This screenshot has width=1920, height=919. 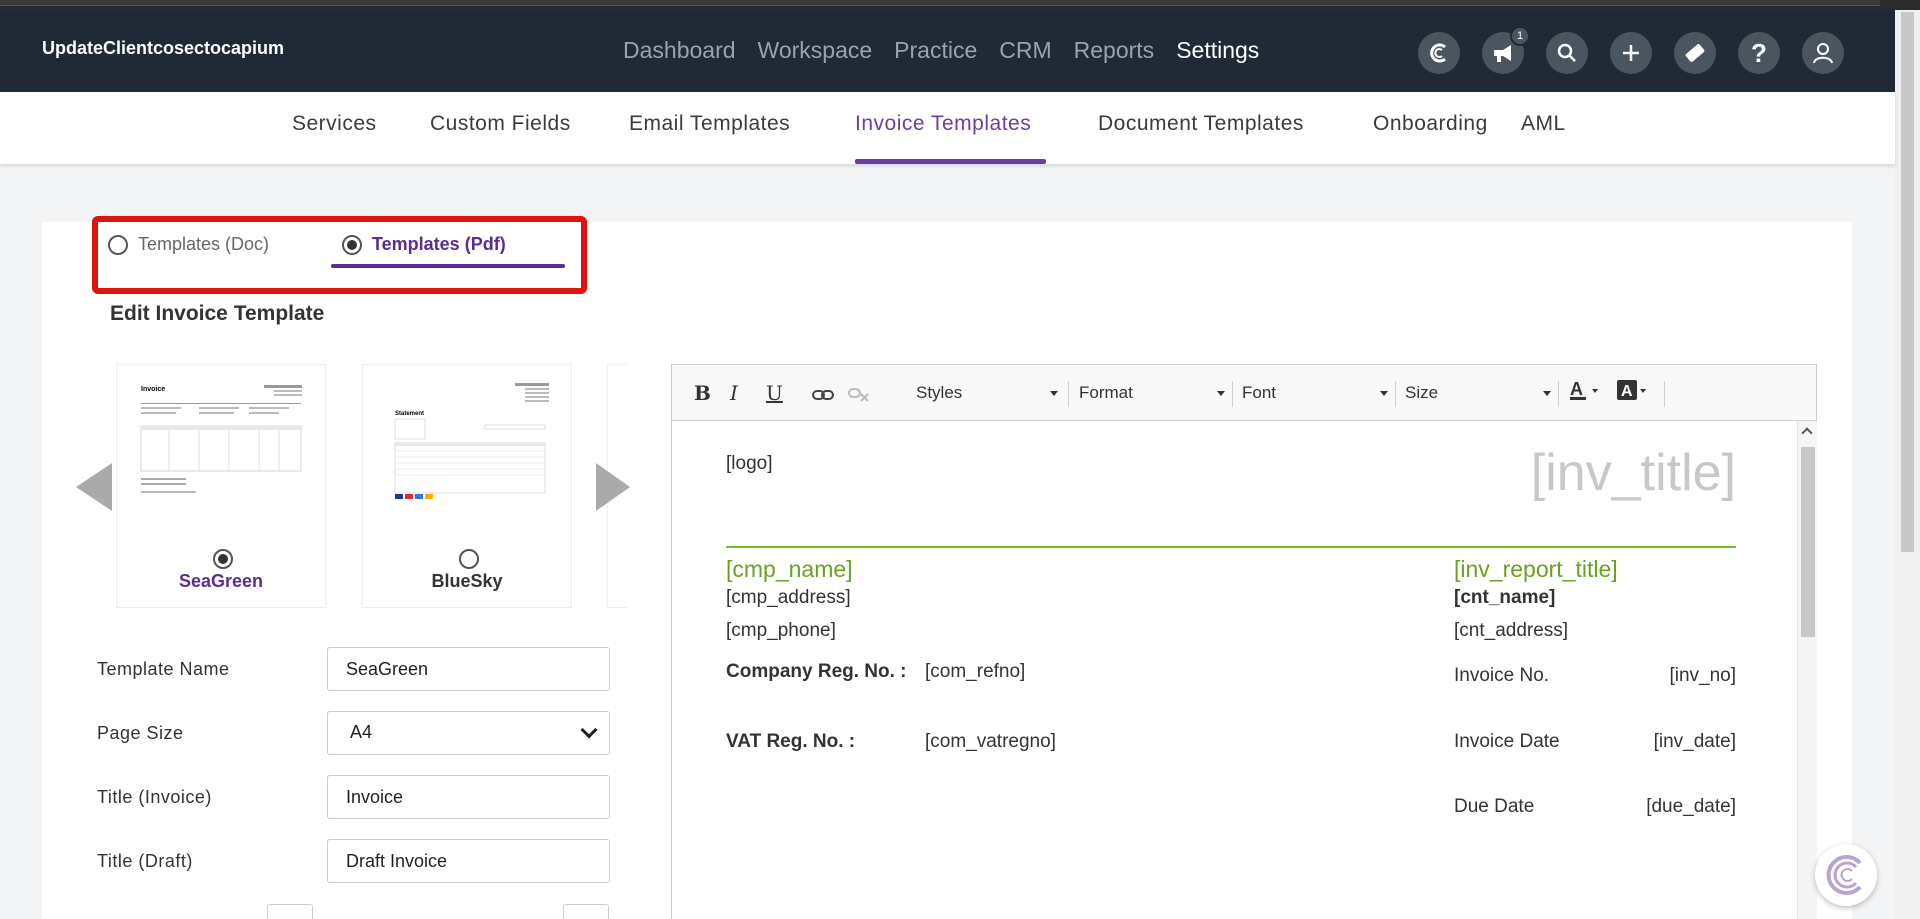 I want to click on nav-settings: Settings, so click(x=1217, y=50).